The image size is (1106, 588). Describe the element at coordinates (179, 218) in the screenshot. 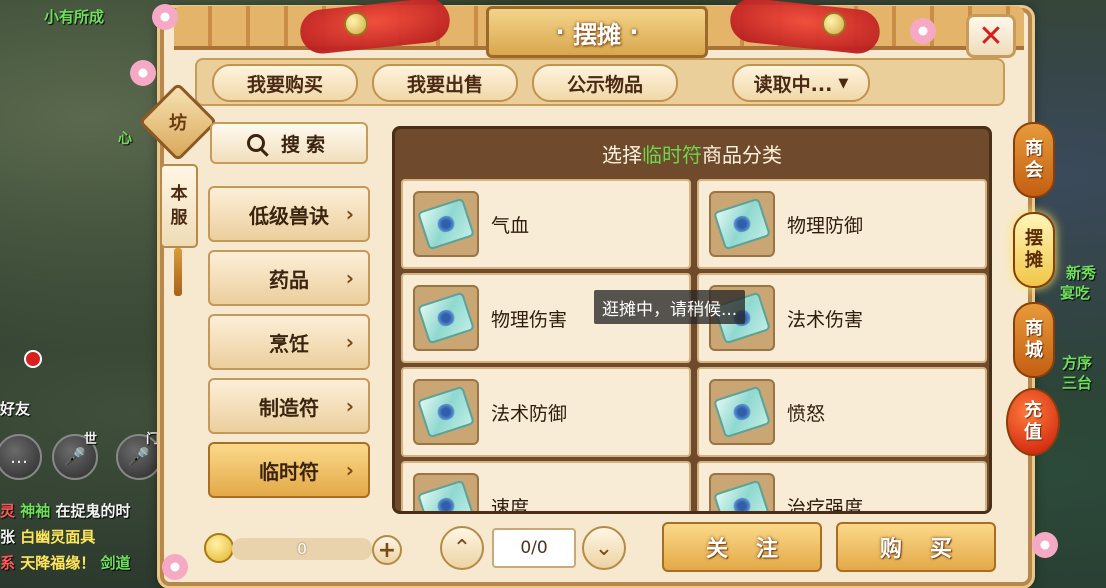

I see `server-badge-char: 服` at that location.